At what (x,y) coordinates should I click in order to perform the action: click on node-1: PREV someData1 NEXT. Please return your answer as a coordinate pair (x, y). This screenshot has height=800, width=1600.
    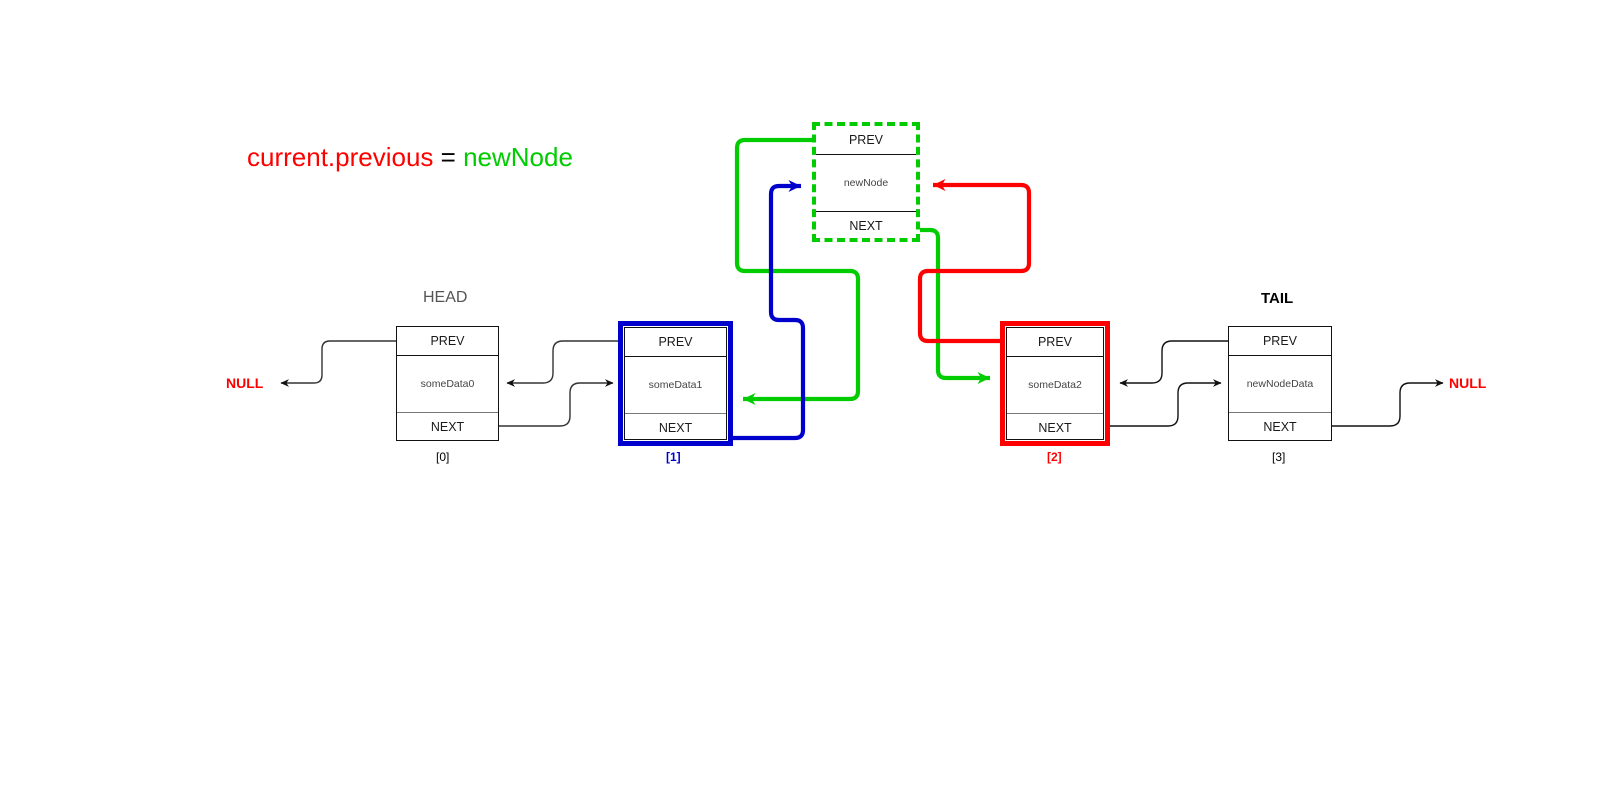
    Looking at the image, I should click on (675, 383).